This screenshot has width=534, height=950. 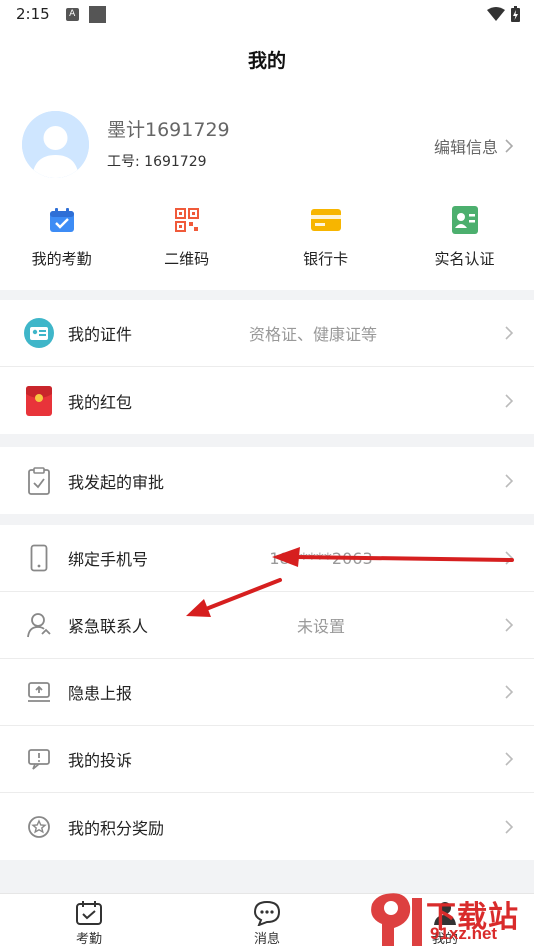 What do you see at coordinates (123, 162) in the screenshot?
I see `employee-id-label: 工号:` at bounding box center [123, 162].